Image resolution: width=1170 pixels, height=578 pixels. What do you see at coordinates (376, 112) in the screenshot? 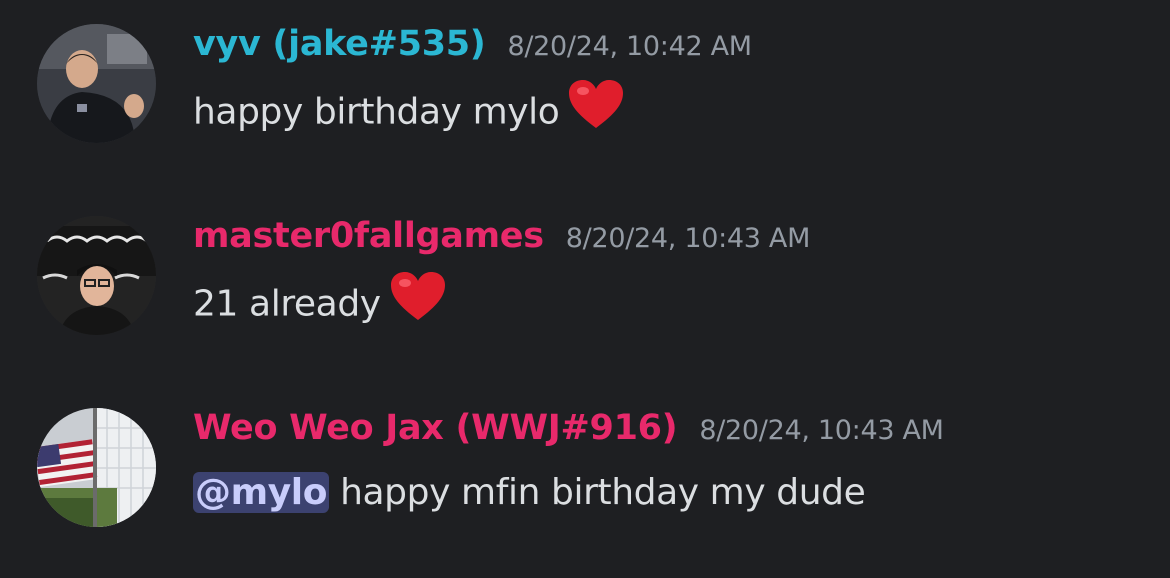
I see `message-text: happy birthday mylo` at bounding box center [376, 112].